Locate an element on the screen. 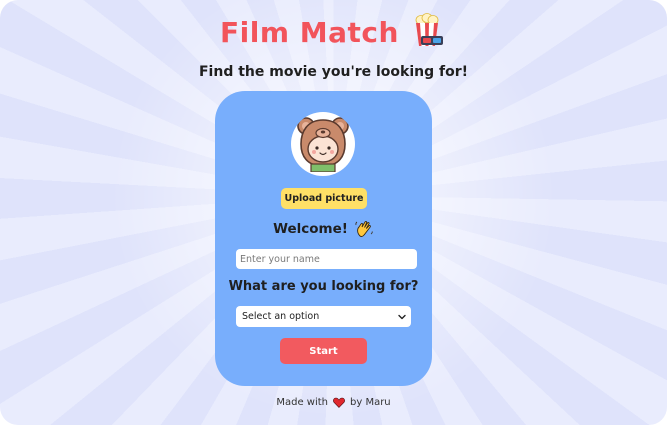  bear-hood-avatar is located at coordinates (323, 144).